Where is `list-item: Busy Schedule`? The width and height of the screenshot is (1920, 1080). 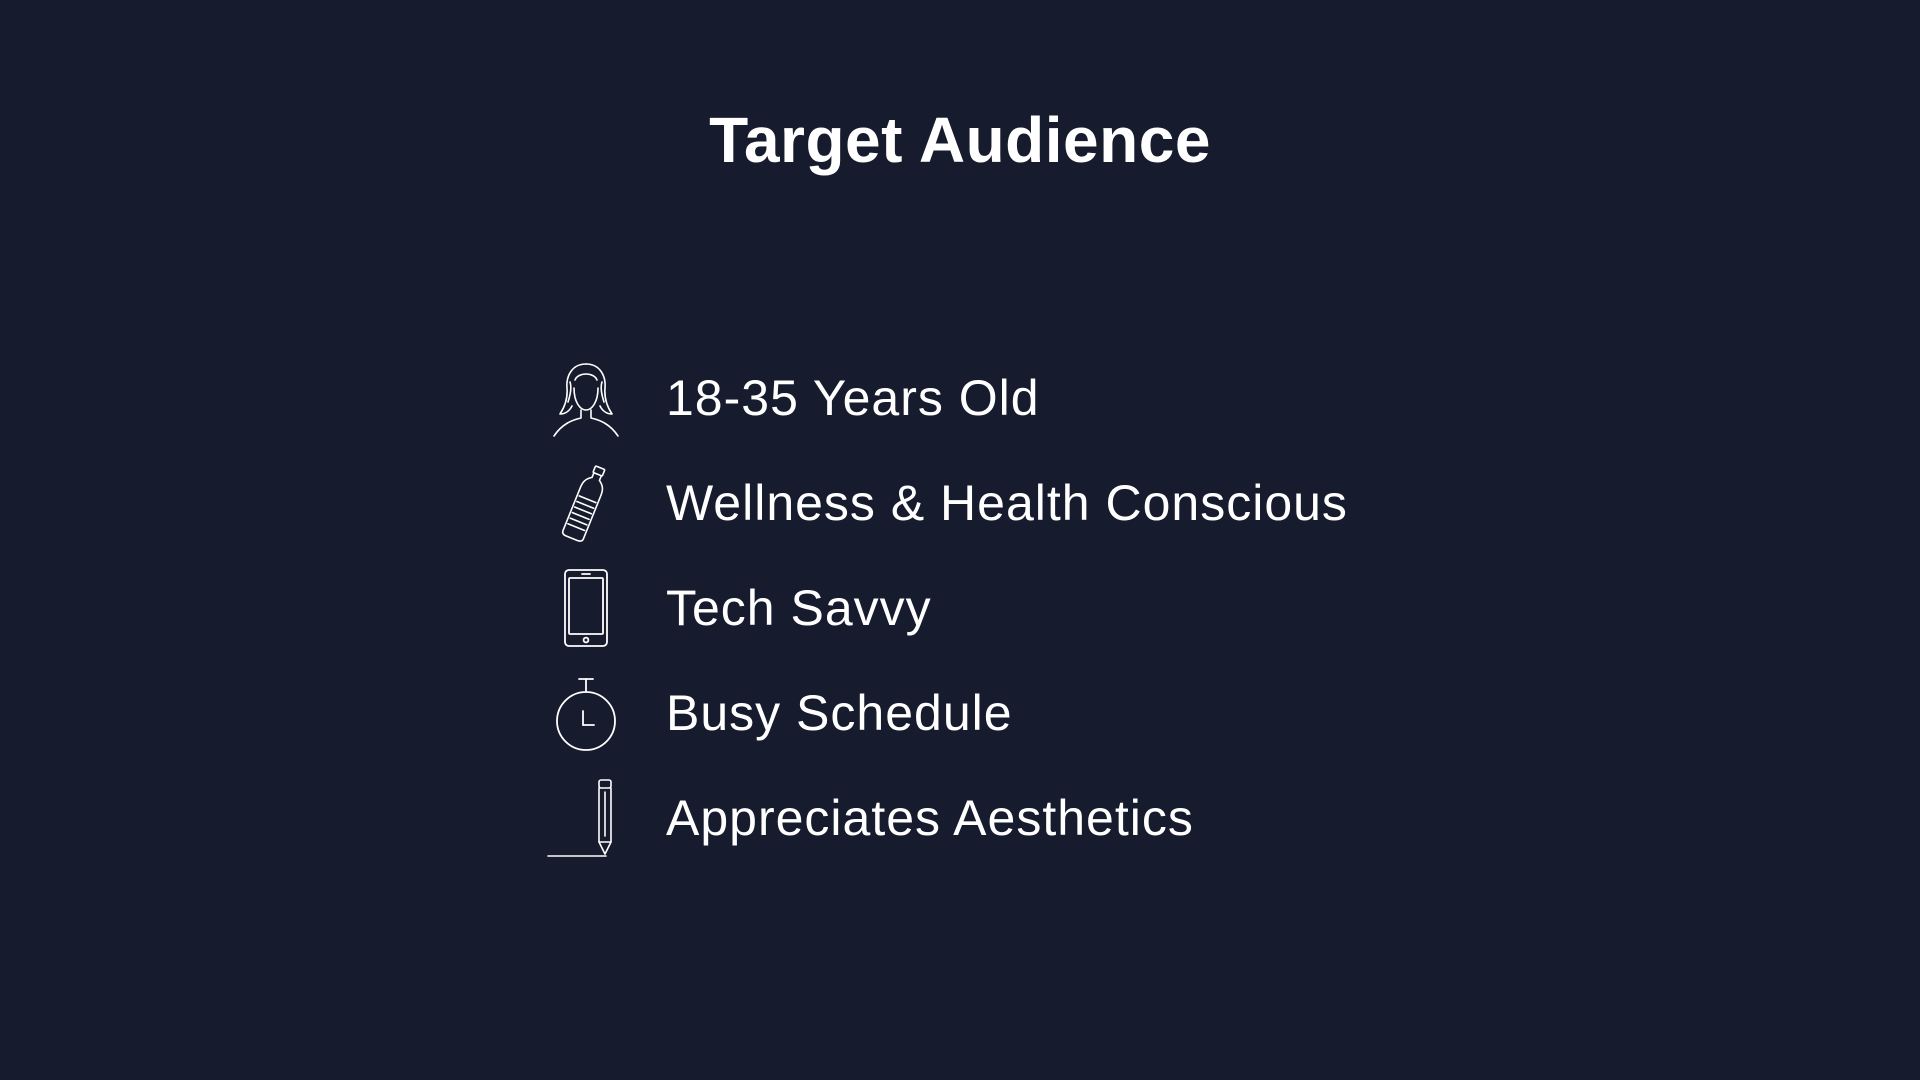
list-item: Busy Schedule is located at coordinates (1046, 712).